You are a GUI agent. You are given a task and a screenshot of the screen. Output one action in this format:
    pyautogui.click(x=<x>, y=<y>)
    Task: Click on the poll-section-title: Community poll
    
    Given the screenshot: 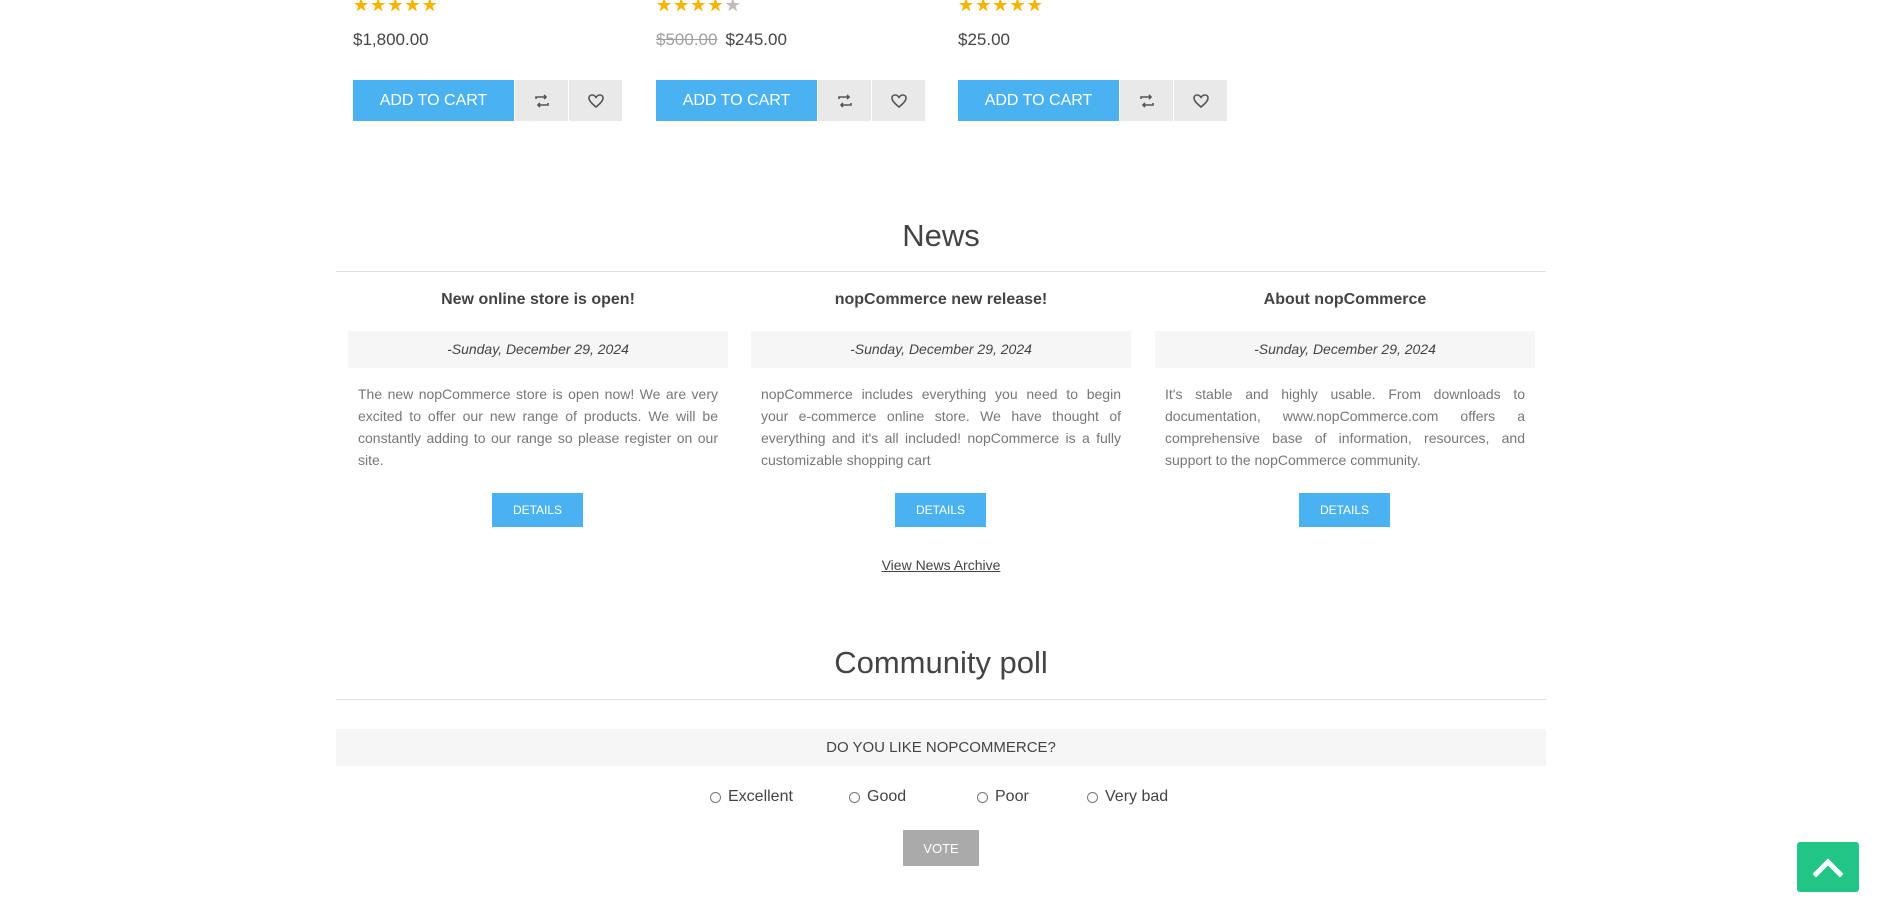 What is the action you would take?
    pyautogui.click(x=941, y=662)
    